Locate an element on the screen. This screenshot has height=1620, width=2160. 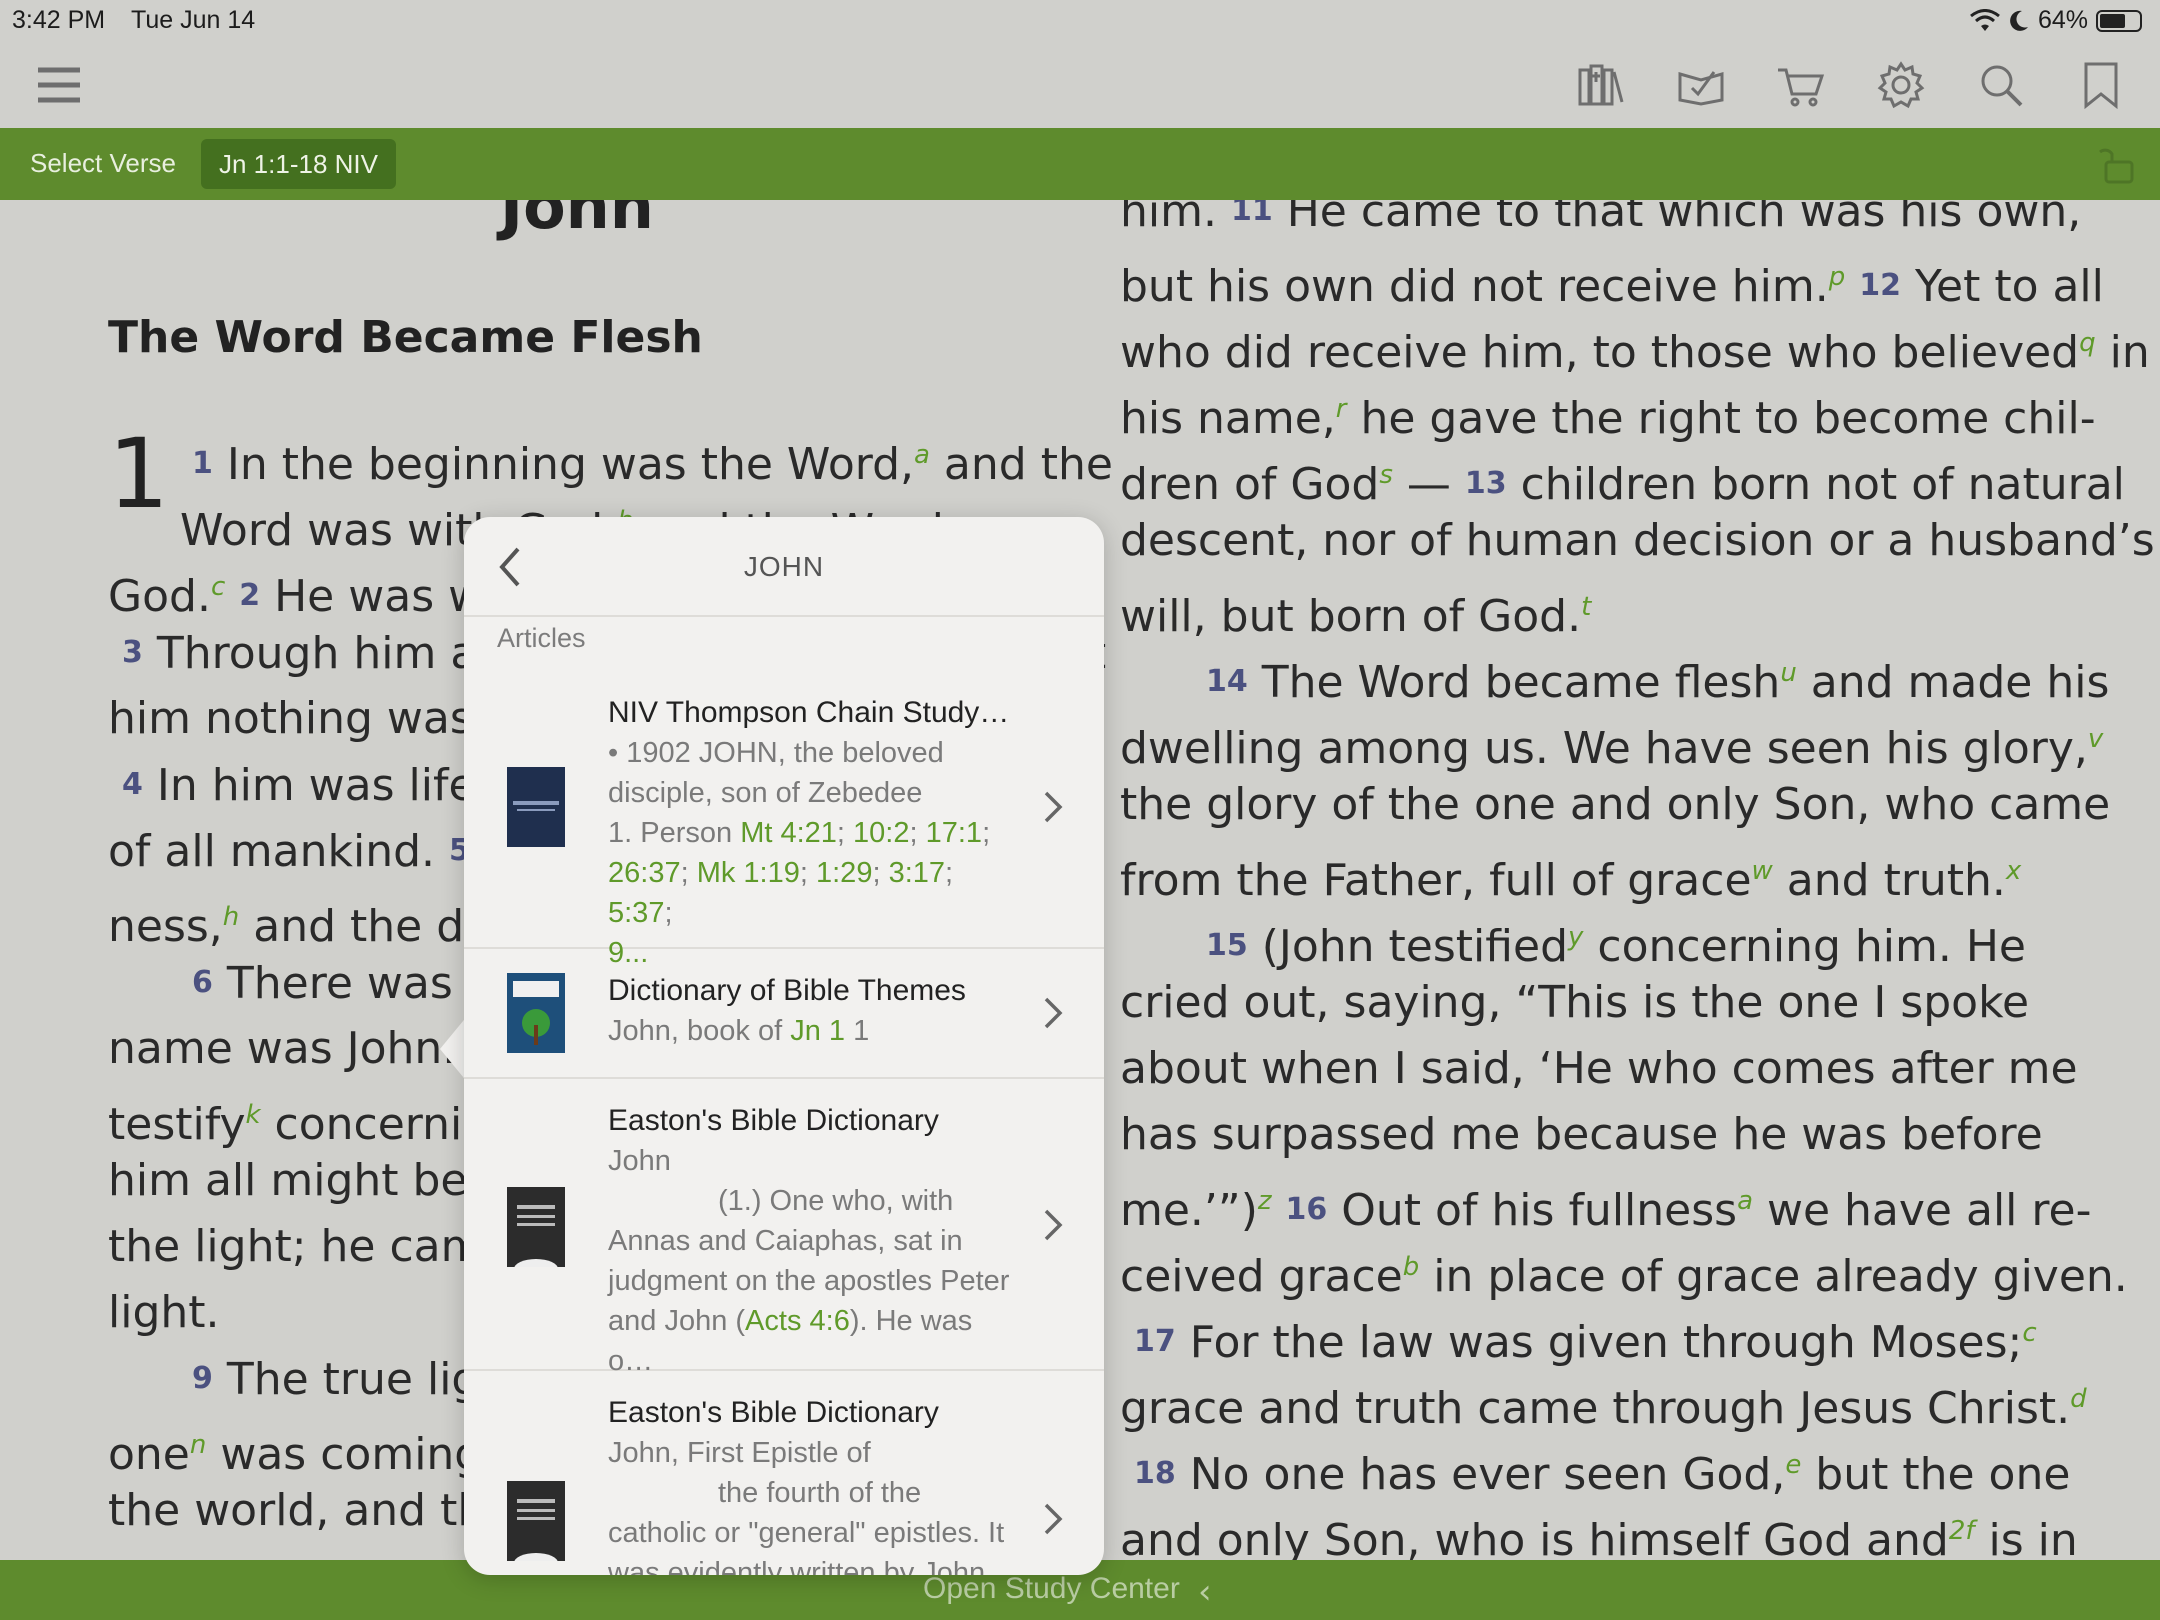
article-line: John, book of Jn 1 1 is located at coordinates (739, 1031).